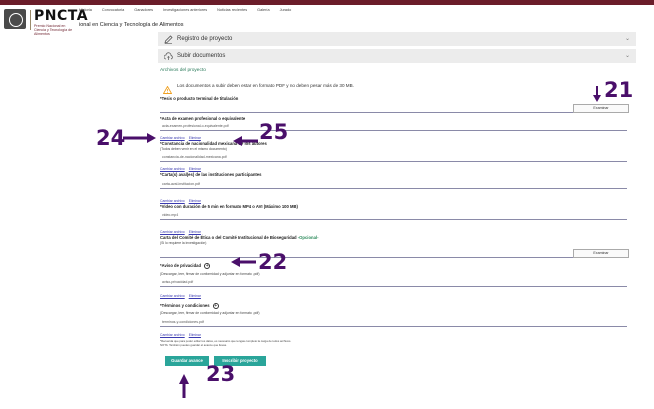  I want to click on arrow-24-head, so click(151, 138).